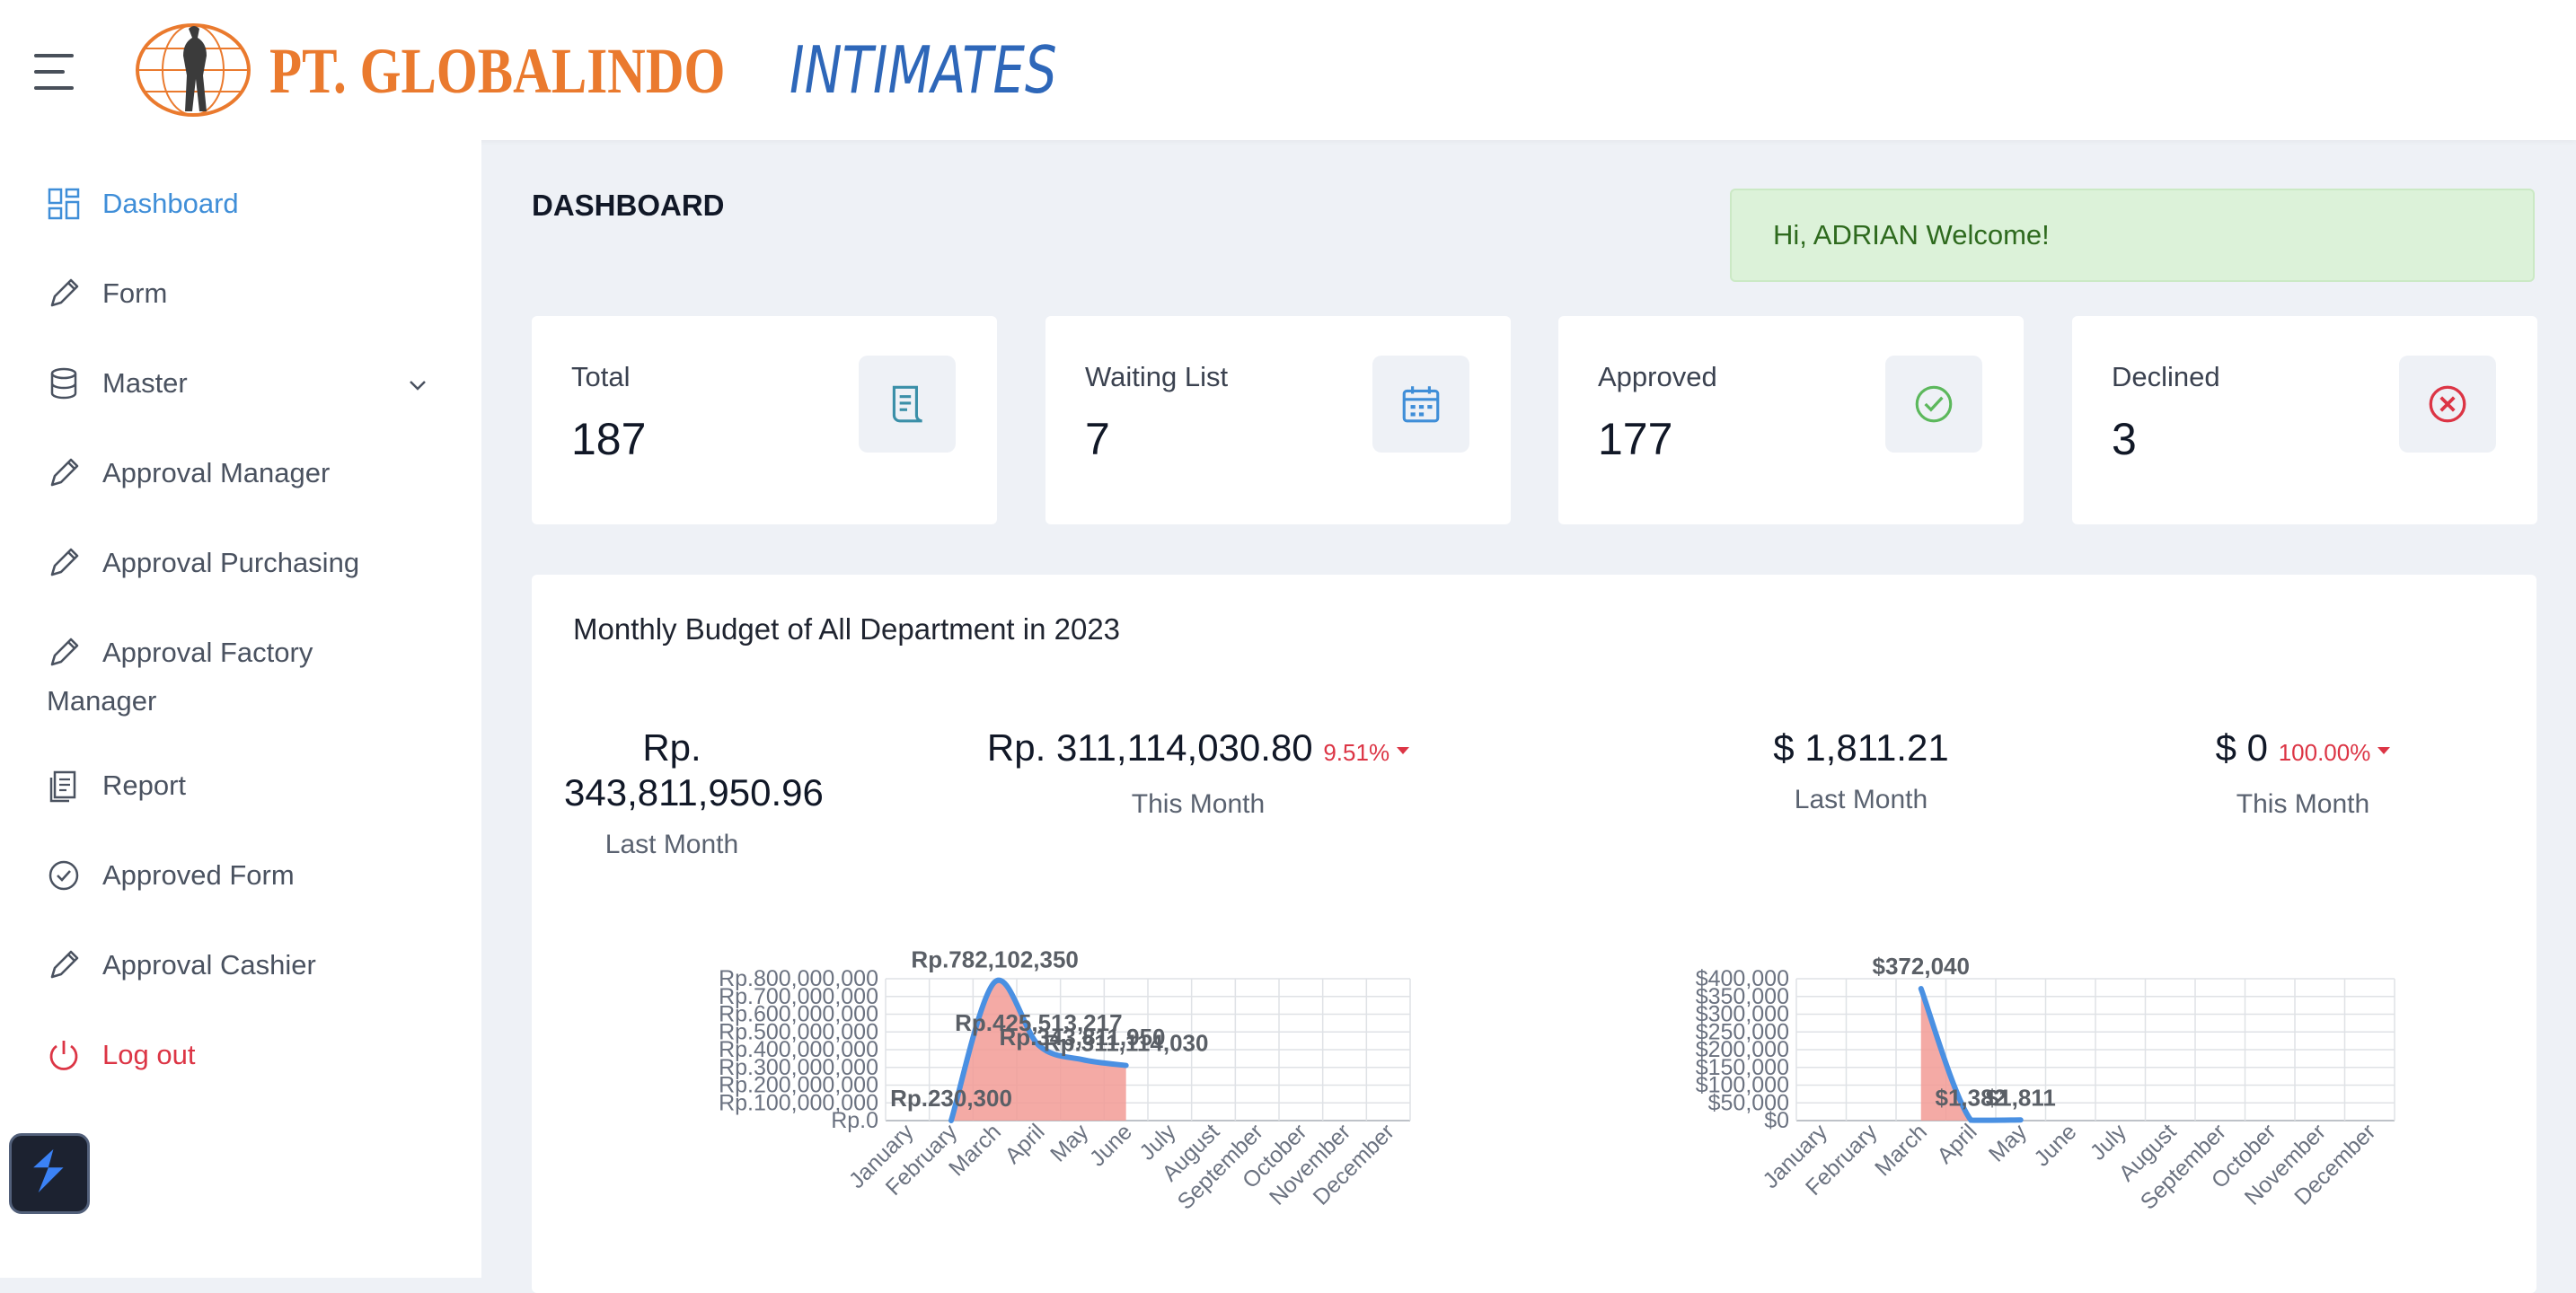  I want to click on sidebar-item-master: Master, so click(117, 383).